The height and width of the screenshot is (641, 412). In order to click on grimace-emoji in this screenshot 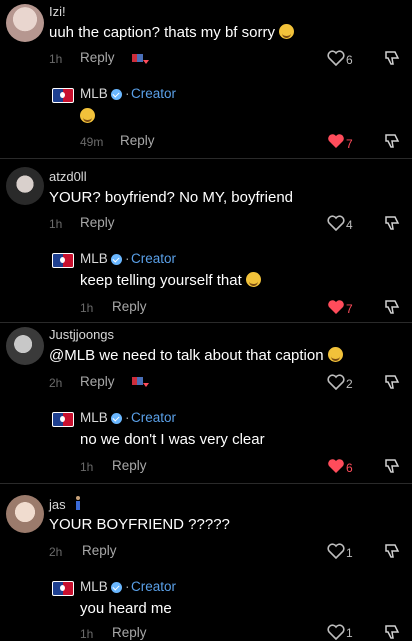, I will do `click(286, 31)`.